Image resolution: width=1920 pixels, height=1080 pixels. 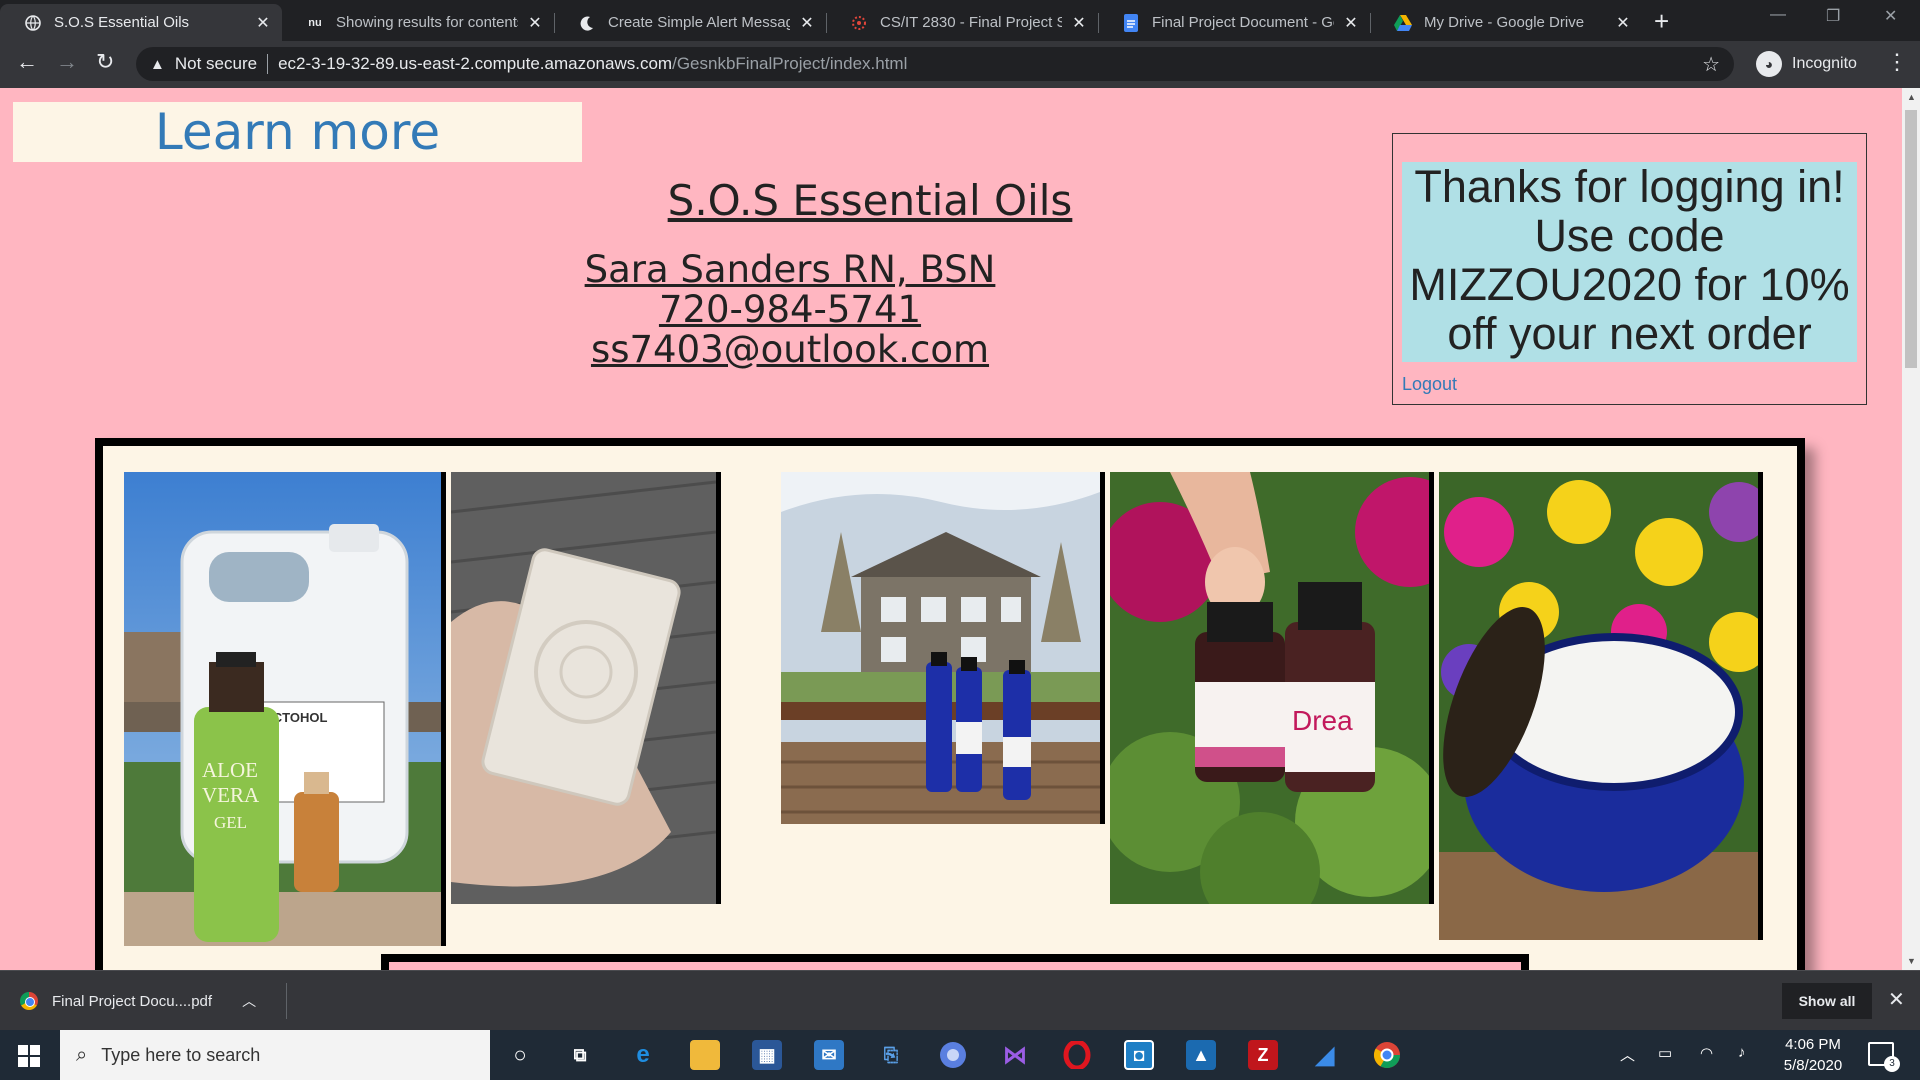 What do you see at coordinates (1325, 1055) in the screenshot?
I see `wireshark-icon: ◢` at bounding box center [1325, 1055].